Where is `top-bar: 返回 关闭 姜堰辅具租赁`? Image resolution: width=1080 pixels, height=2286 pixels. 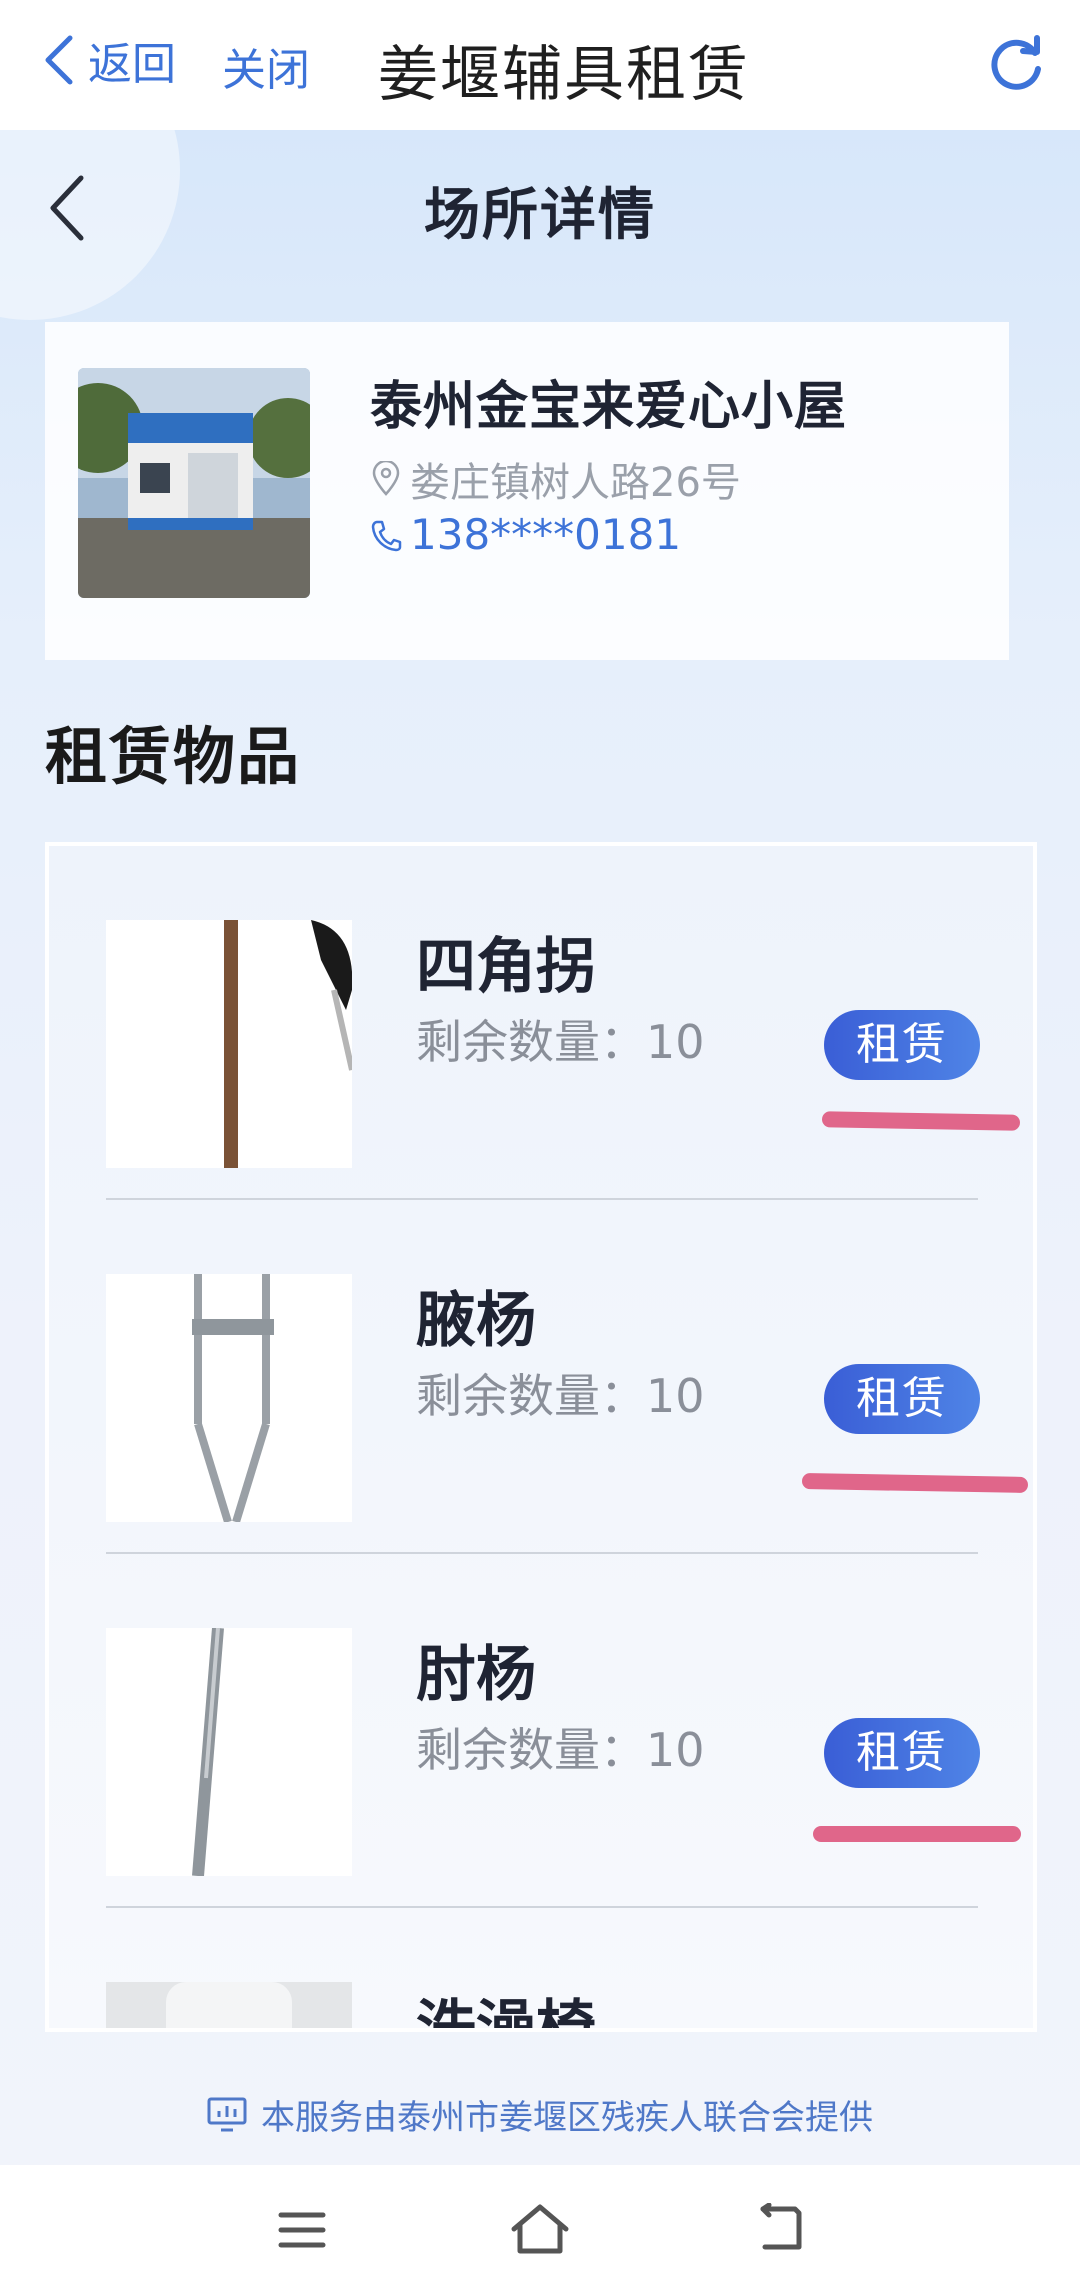 top-bar: 返回 关闭 姜堰辅具租赁 is located at coordinates (540, 65).